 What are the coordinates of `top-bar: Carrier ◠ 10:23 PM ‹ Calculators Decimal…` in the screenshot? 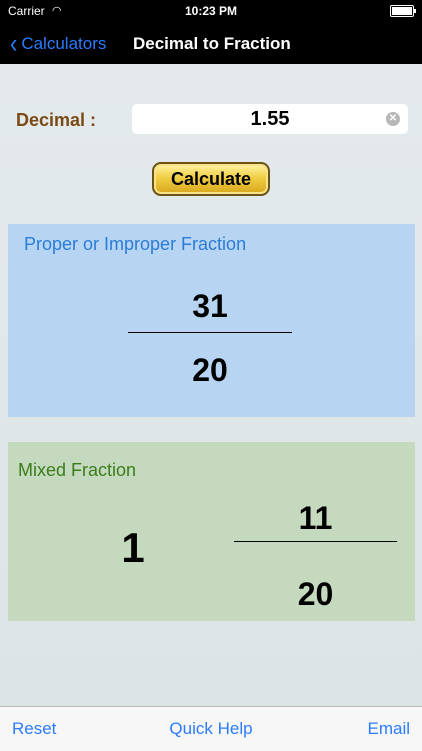 It's located at (211, 32).